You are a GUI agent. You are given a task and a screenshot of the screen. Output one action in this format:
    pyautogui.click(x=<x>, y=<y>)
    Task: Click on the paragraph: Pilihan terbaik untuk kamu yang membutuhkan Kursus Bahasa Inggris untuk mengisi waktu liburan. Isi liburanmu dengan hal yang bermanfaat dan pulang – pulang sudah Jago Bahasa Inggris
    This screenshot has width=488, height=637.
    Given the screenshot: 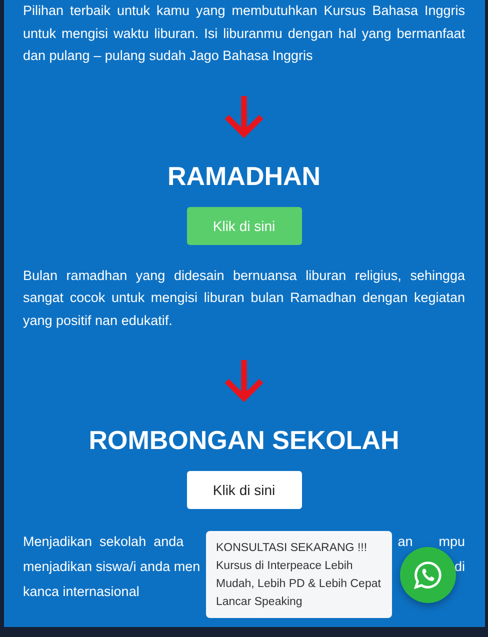 What is the action you would take?
    pyautogui.click(x=244, y=33)
    